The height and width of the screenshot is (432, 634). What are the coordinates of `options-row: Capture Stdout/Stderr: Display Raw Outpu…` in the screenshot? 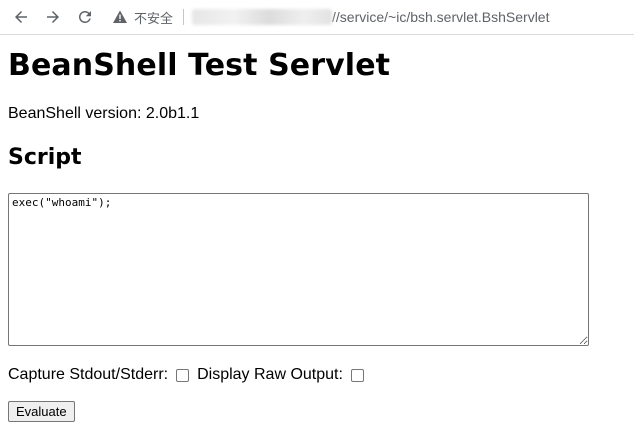 It's located at (318, 375).